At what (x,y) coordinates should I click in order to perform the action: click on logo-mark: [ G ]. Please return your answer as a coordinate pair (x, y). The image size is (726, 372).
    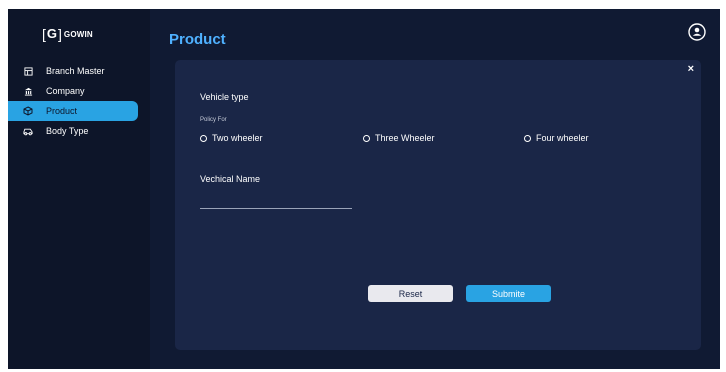
    Looking at the image, I should click on (52, 34).